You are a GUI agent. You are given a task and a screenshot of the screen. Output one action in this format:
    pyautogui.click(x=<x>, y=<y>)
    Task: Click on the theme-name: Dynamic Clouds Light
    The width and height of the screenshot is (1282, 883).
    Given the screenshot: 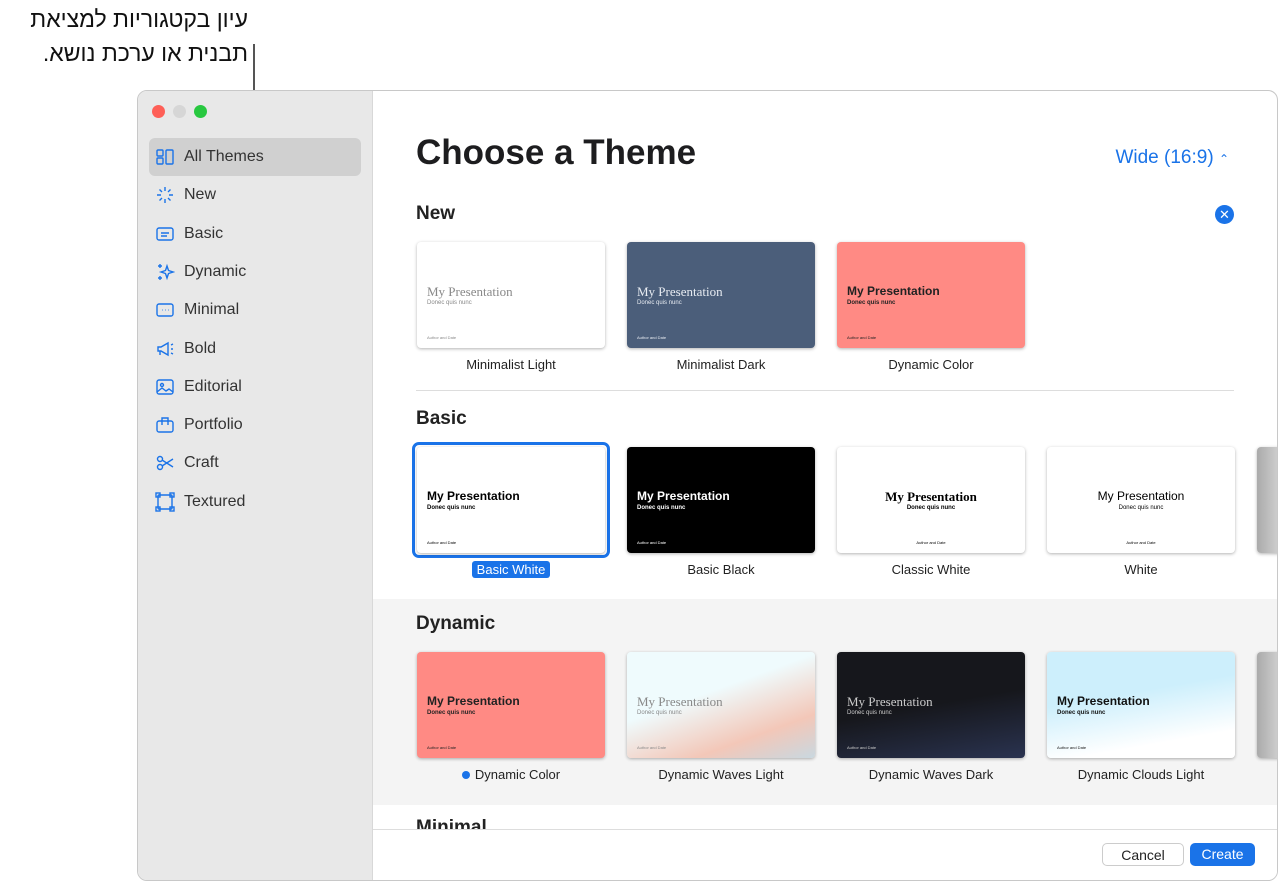 What is the action you would take?
    pyautogui.click(x=1141, y=774)
    